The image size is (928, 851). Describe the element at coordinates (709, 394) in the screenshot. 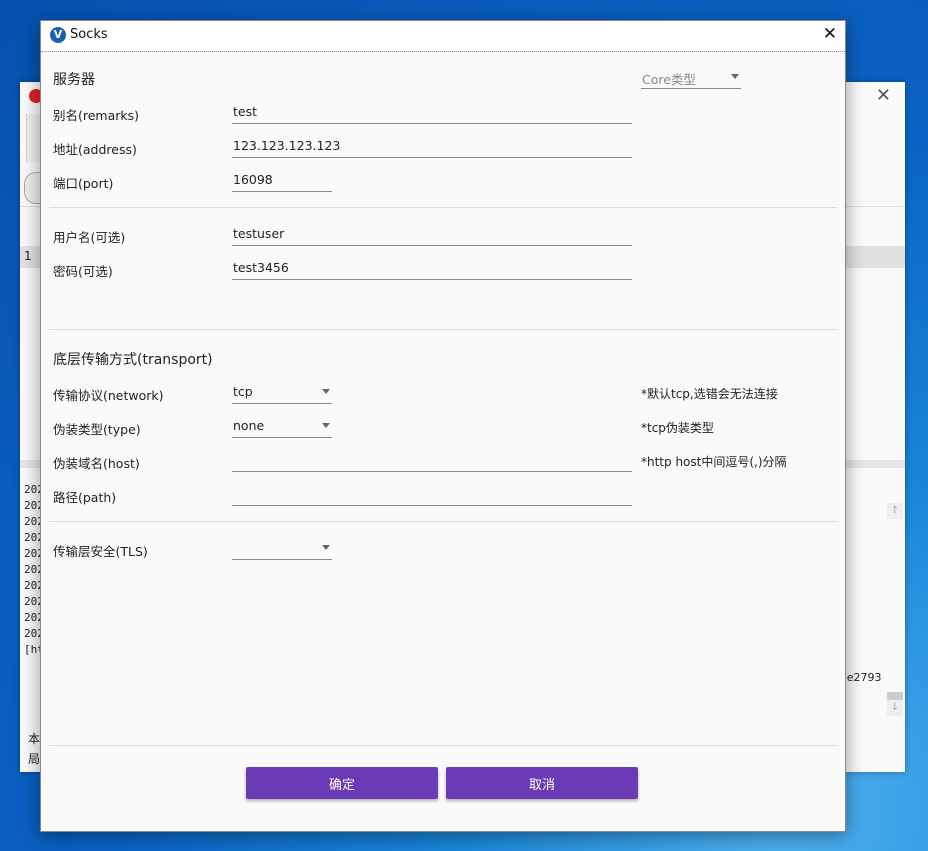

I see `network-hint: *默认tcp,选错会无法连接` at that location.